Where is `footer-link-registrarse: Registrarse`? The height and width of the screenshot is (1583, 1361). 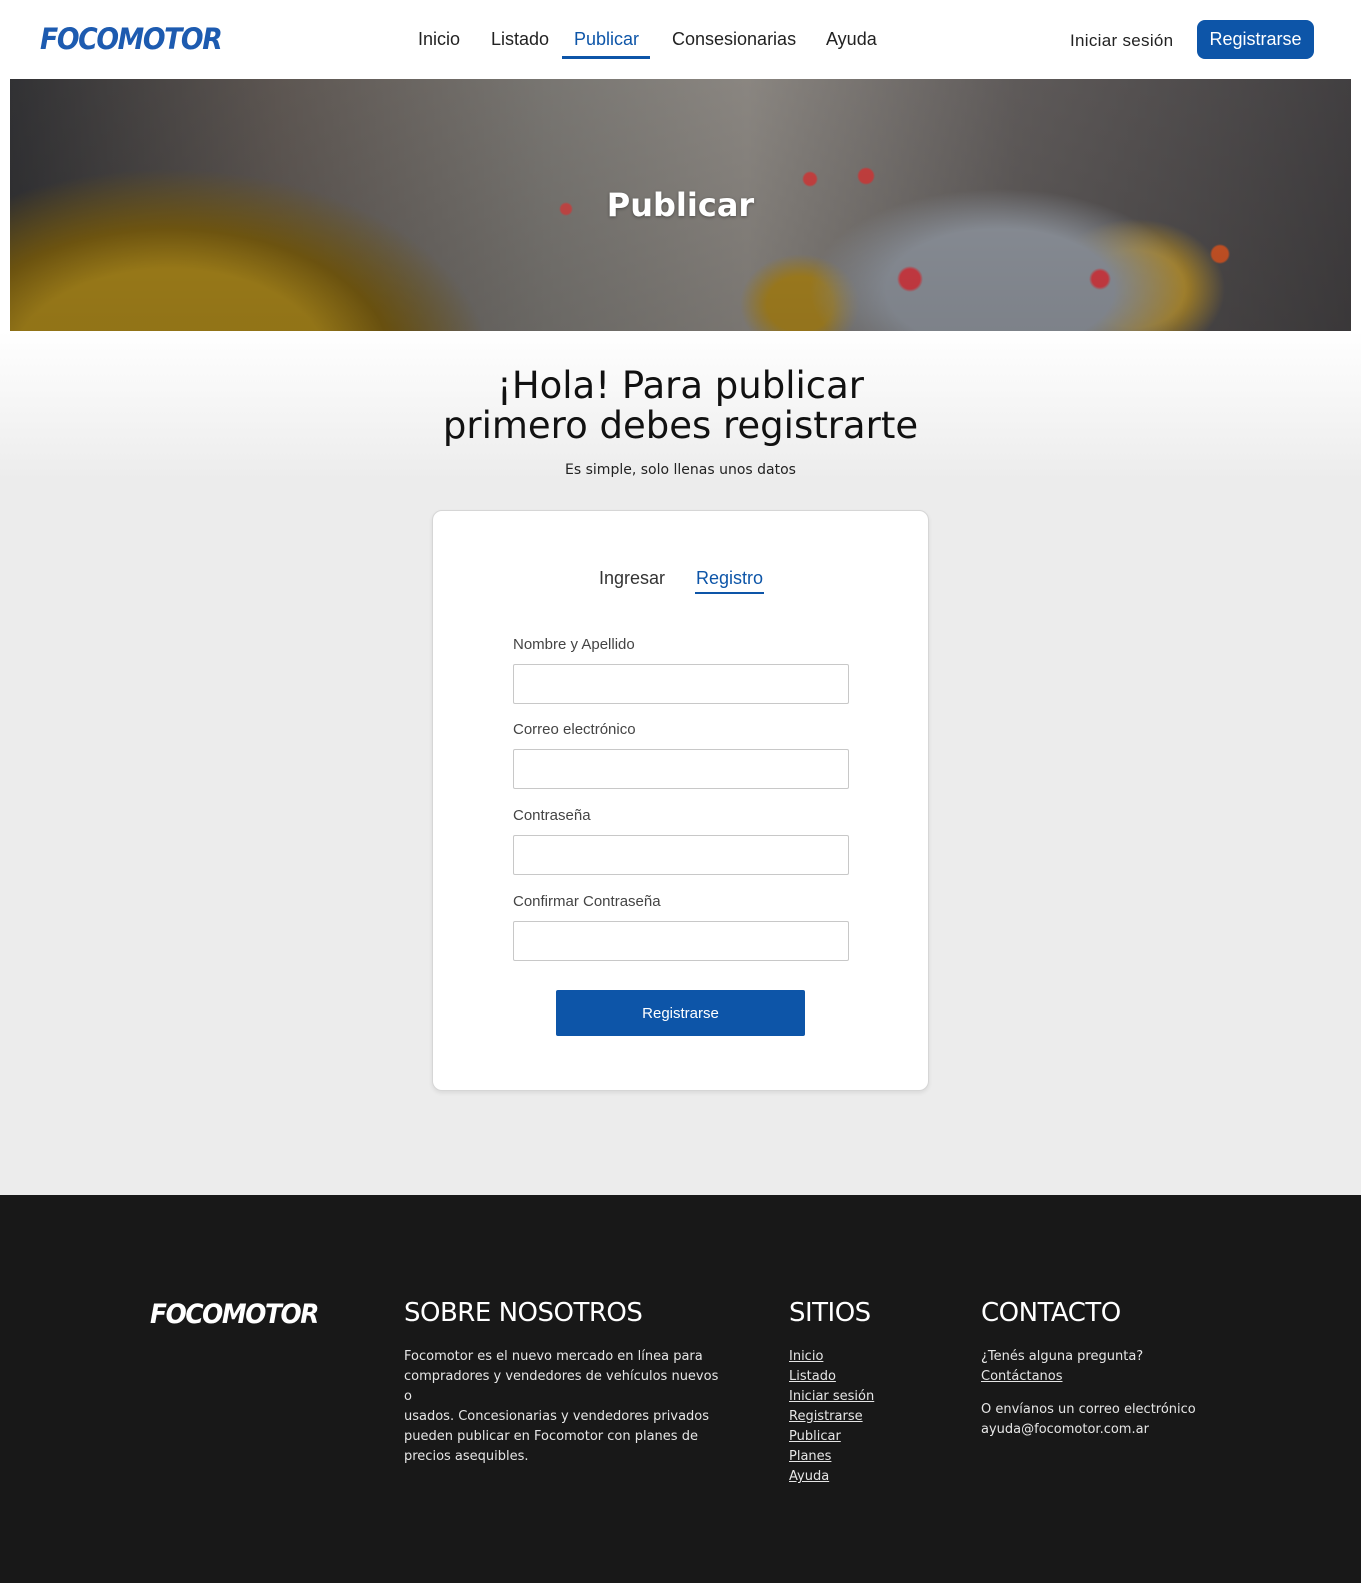 footer-link-registrarse: Registrarse is located at coordinates (831, 1417).